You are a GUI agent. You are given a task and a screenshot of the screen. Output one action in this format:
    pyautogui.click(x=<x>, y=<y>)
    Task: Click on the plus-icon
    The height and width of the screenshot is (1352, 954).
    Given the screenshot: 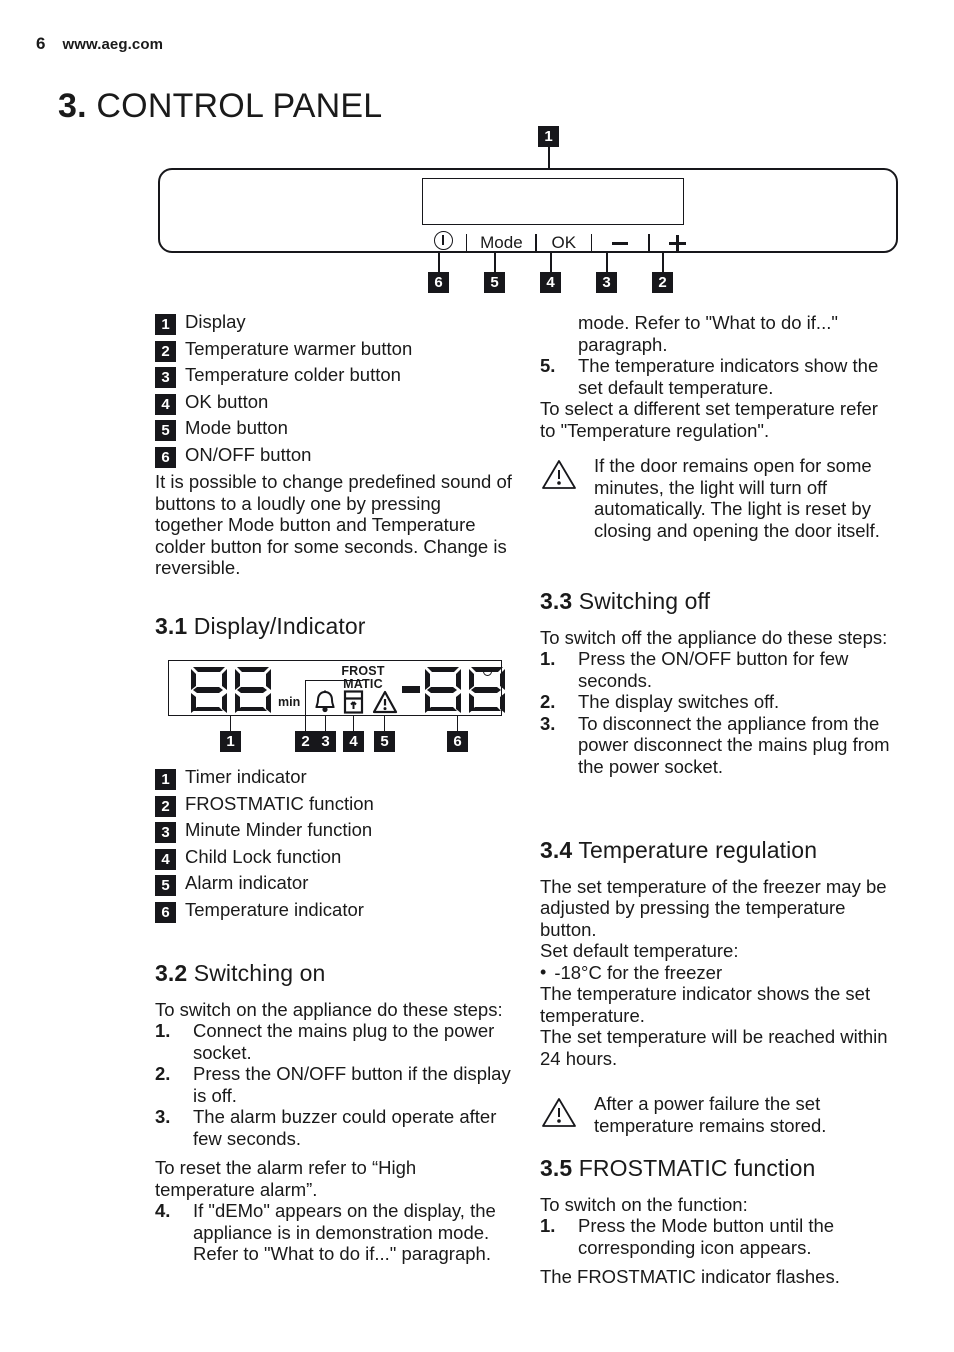 What is the action you would take?
    pyautogui.click(x=678, y=244)
    